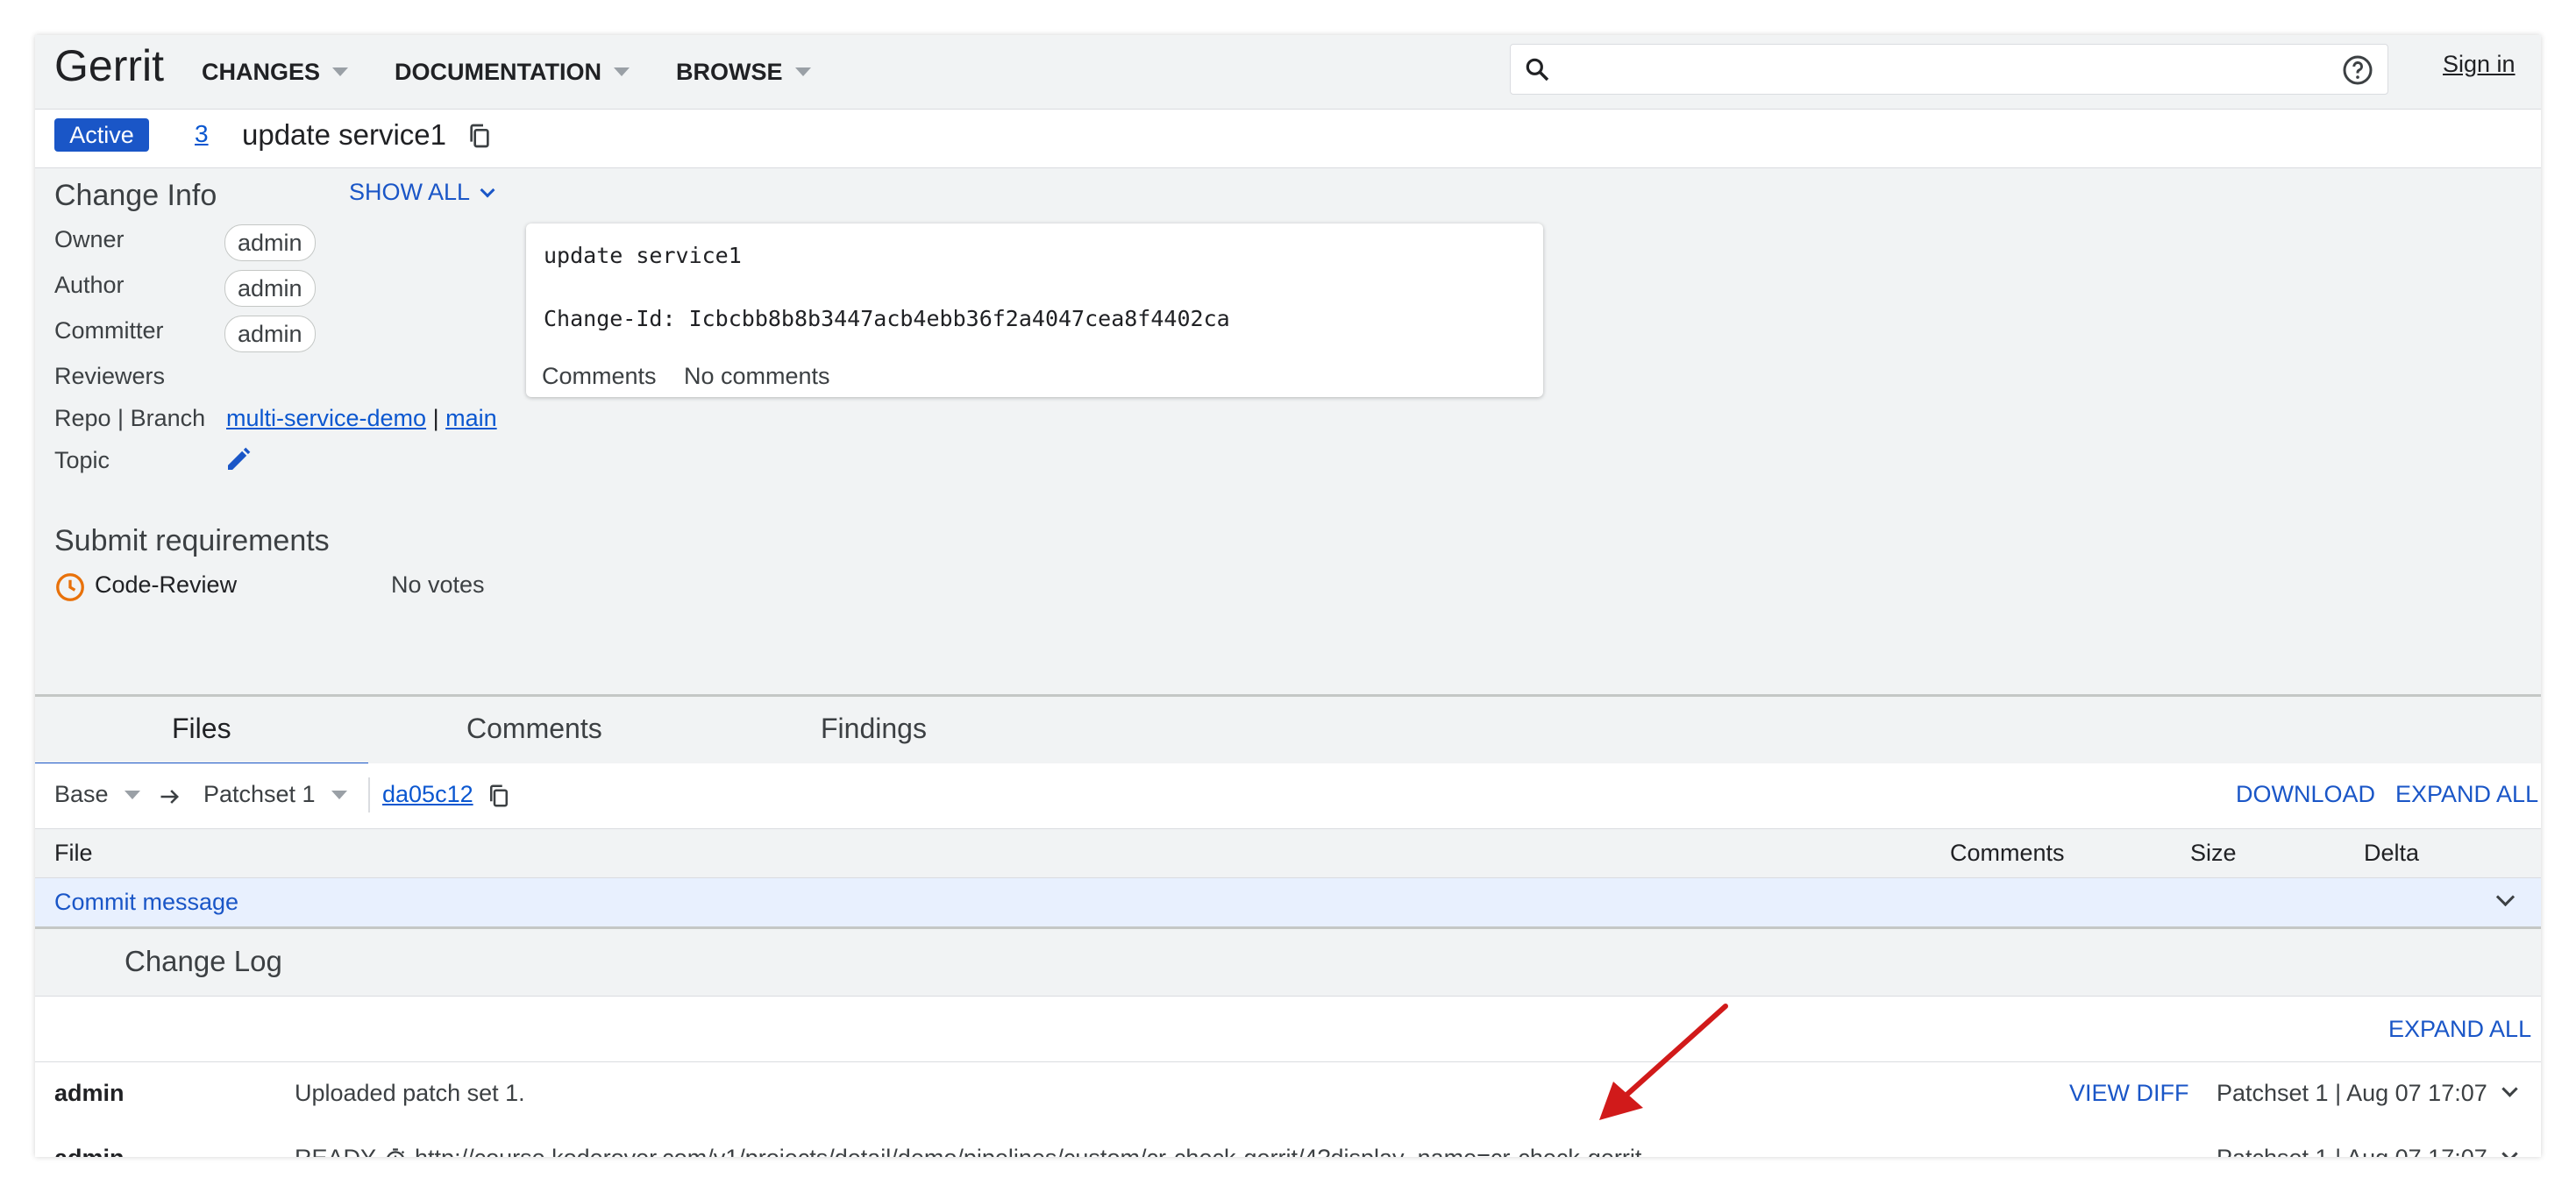 The image size is (2576, 1192). I want to click on patchset-dropdown-label: Patchset 1, so click(259, 794).